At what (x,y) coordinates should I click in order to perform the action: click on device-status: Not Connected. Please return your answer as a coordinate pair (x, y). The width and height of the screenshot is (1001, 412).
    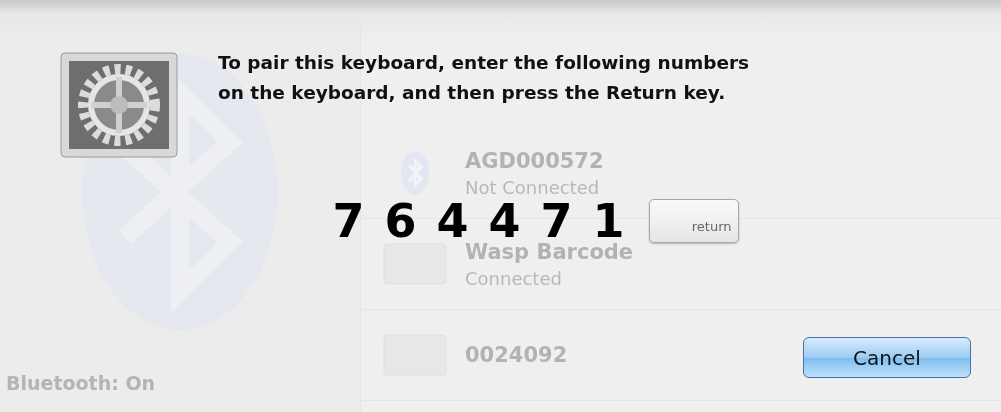
    Looking at the image, I should click on (533, 187).